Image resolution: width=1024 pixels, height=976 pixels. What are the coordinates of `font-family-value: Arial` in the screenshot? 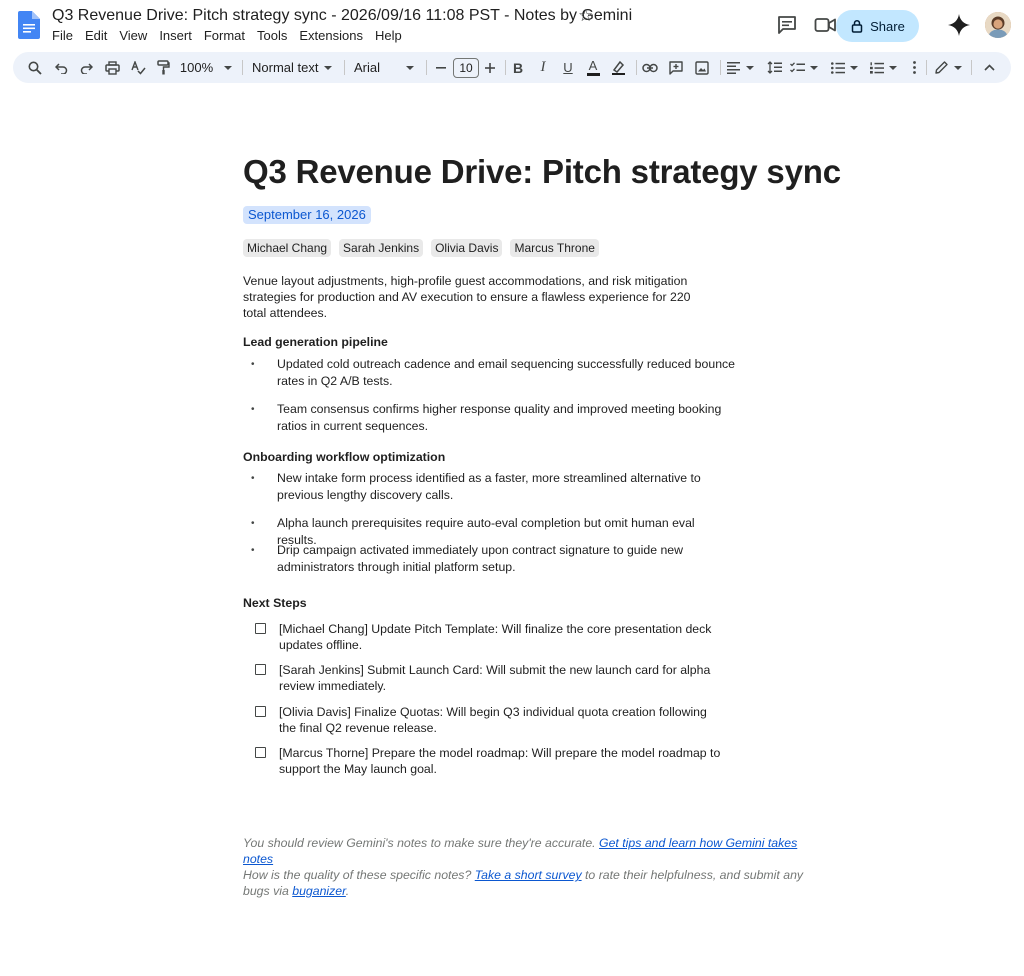 It's located at (367, 67).